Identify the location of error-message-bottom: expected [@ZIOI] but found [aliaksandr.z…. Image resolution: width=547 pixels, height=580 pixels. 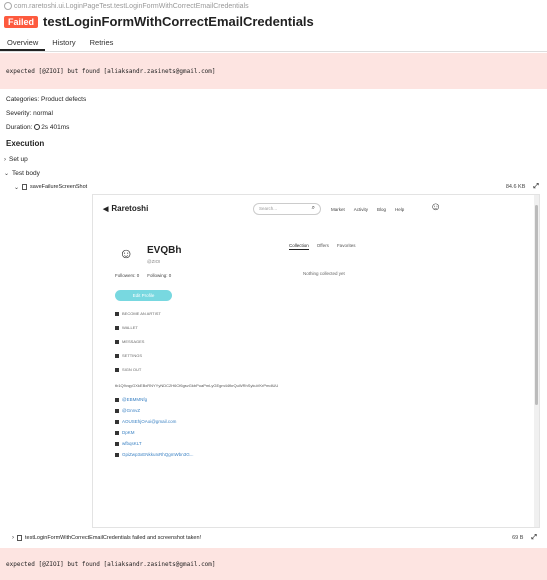
(273, 564).